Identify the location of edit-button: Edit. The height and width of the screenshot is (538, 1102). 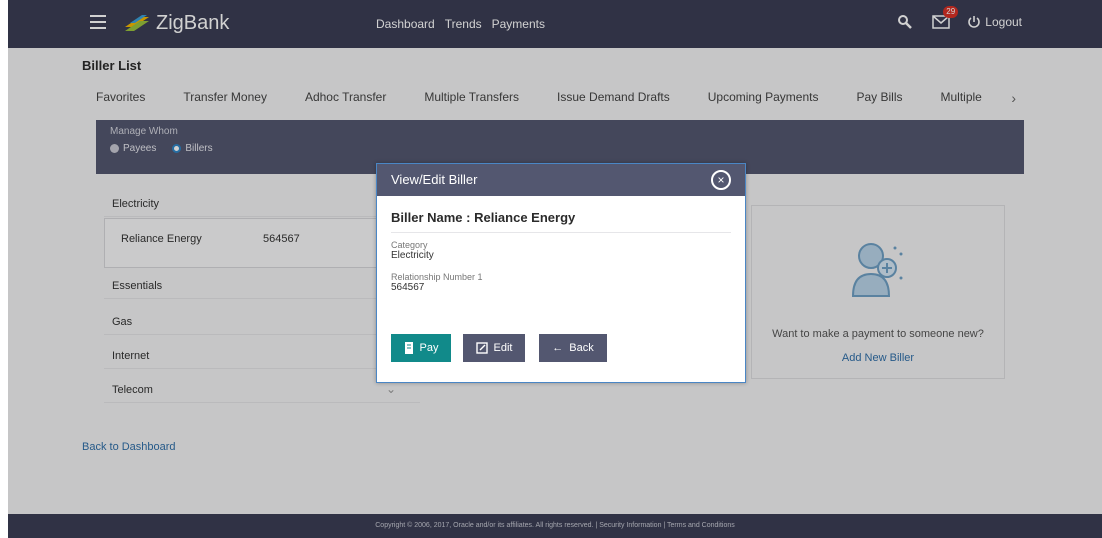
(494, 348).